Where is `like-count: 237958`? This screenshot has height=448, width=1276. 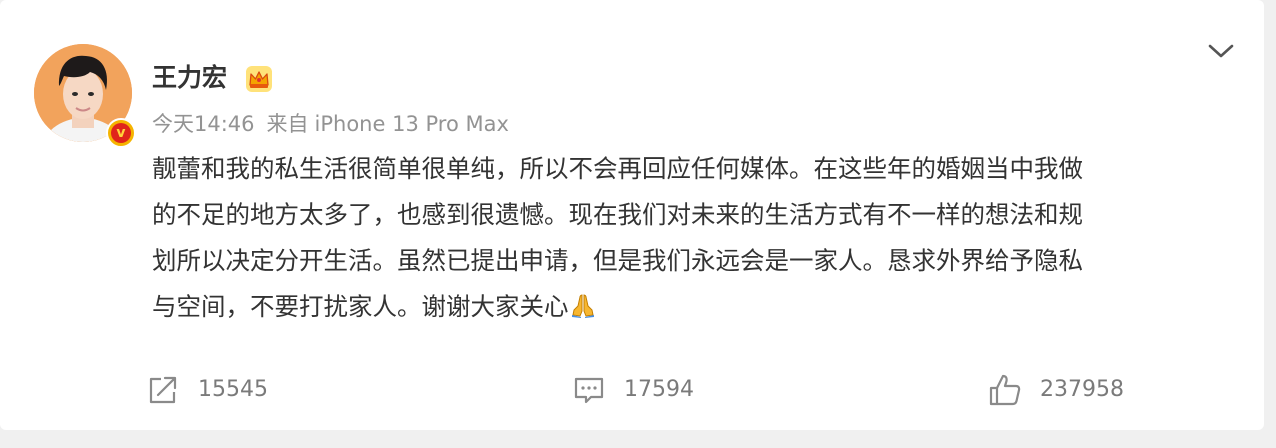 like-count: 237958 is located at coordinates (1082, 389).